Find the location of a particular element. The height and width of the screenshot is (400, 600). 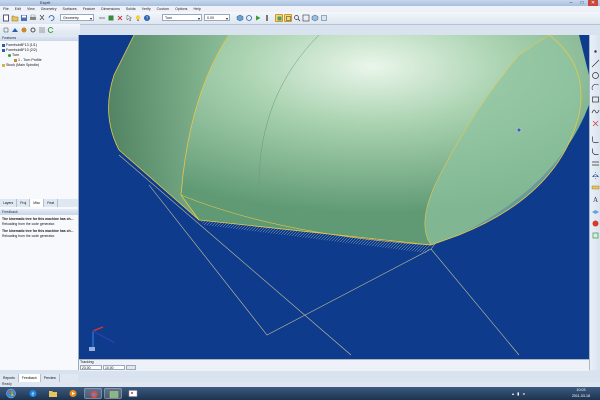

color-picker-icon is located at coordinates (595, 223).